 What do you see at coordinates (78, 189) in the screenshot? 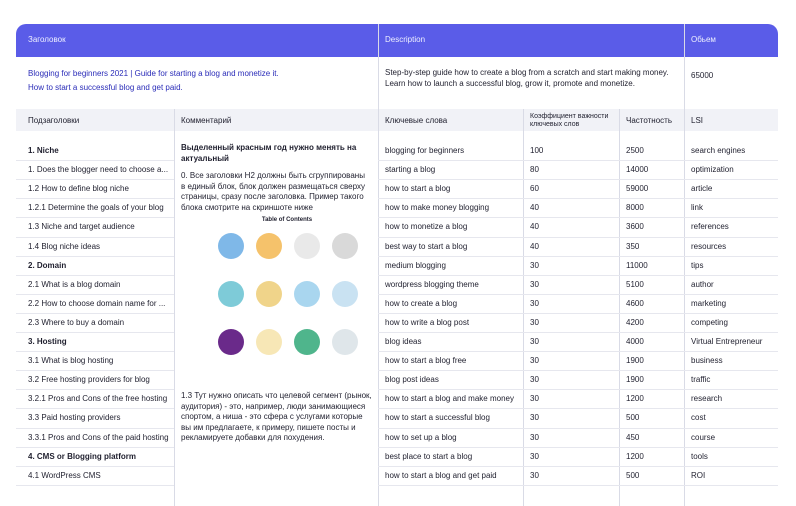
I see `subheading-cell: 1.2 How to define blog niche` at bounding box center [78, 189].